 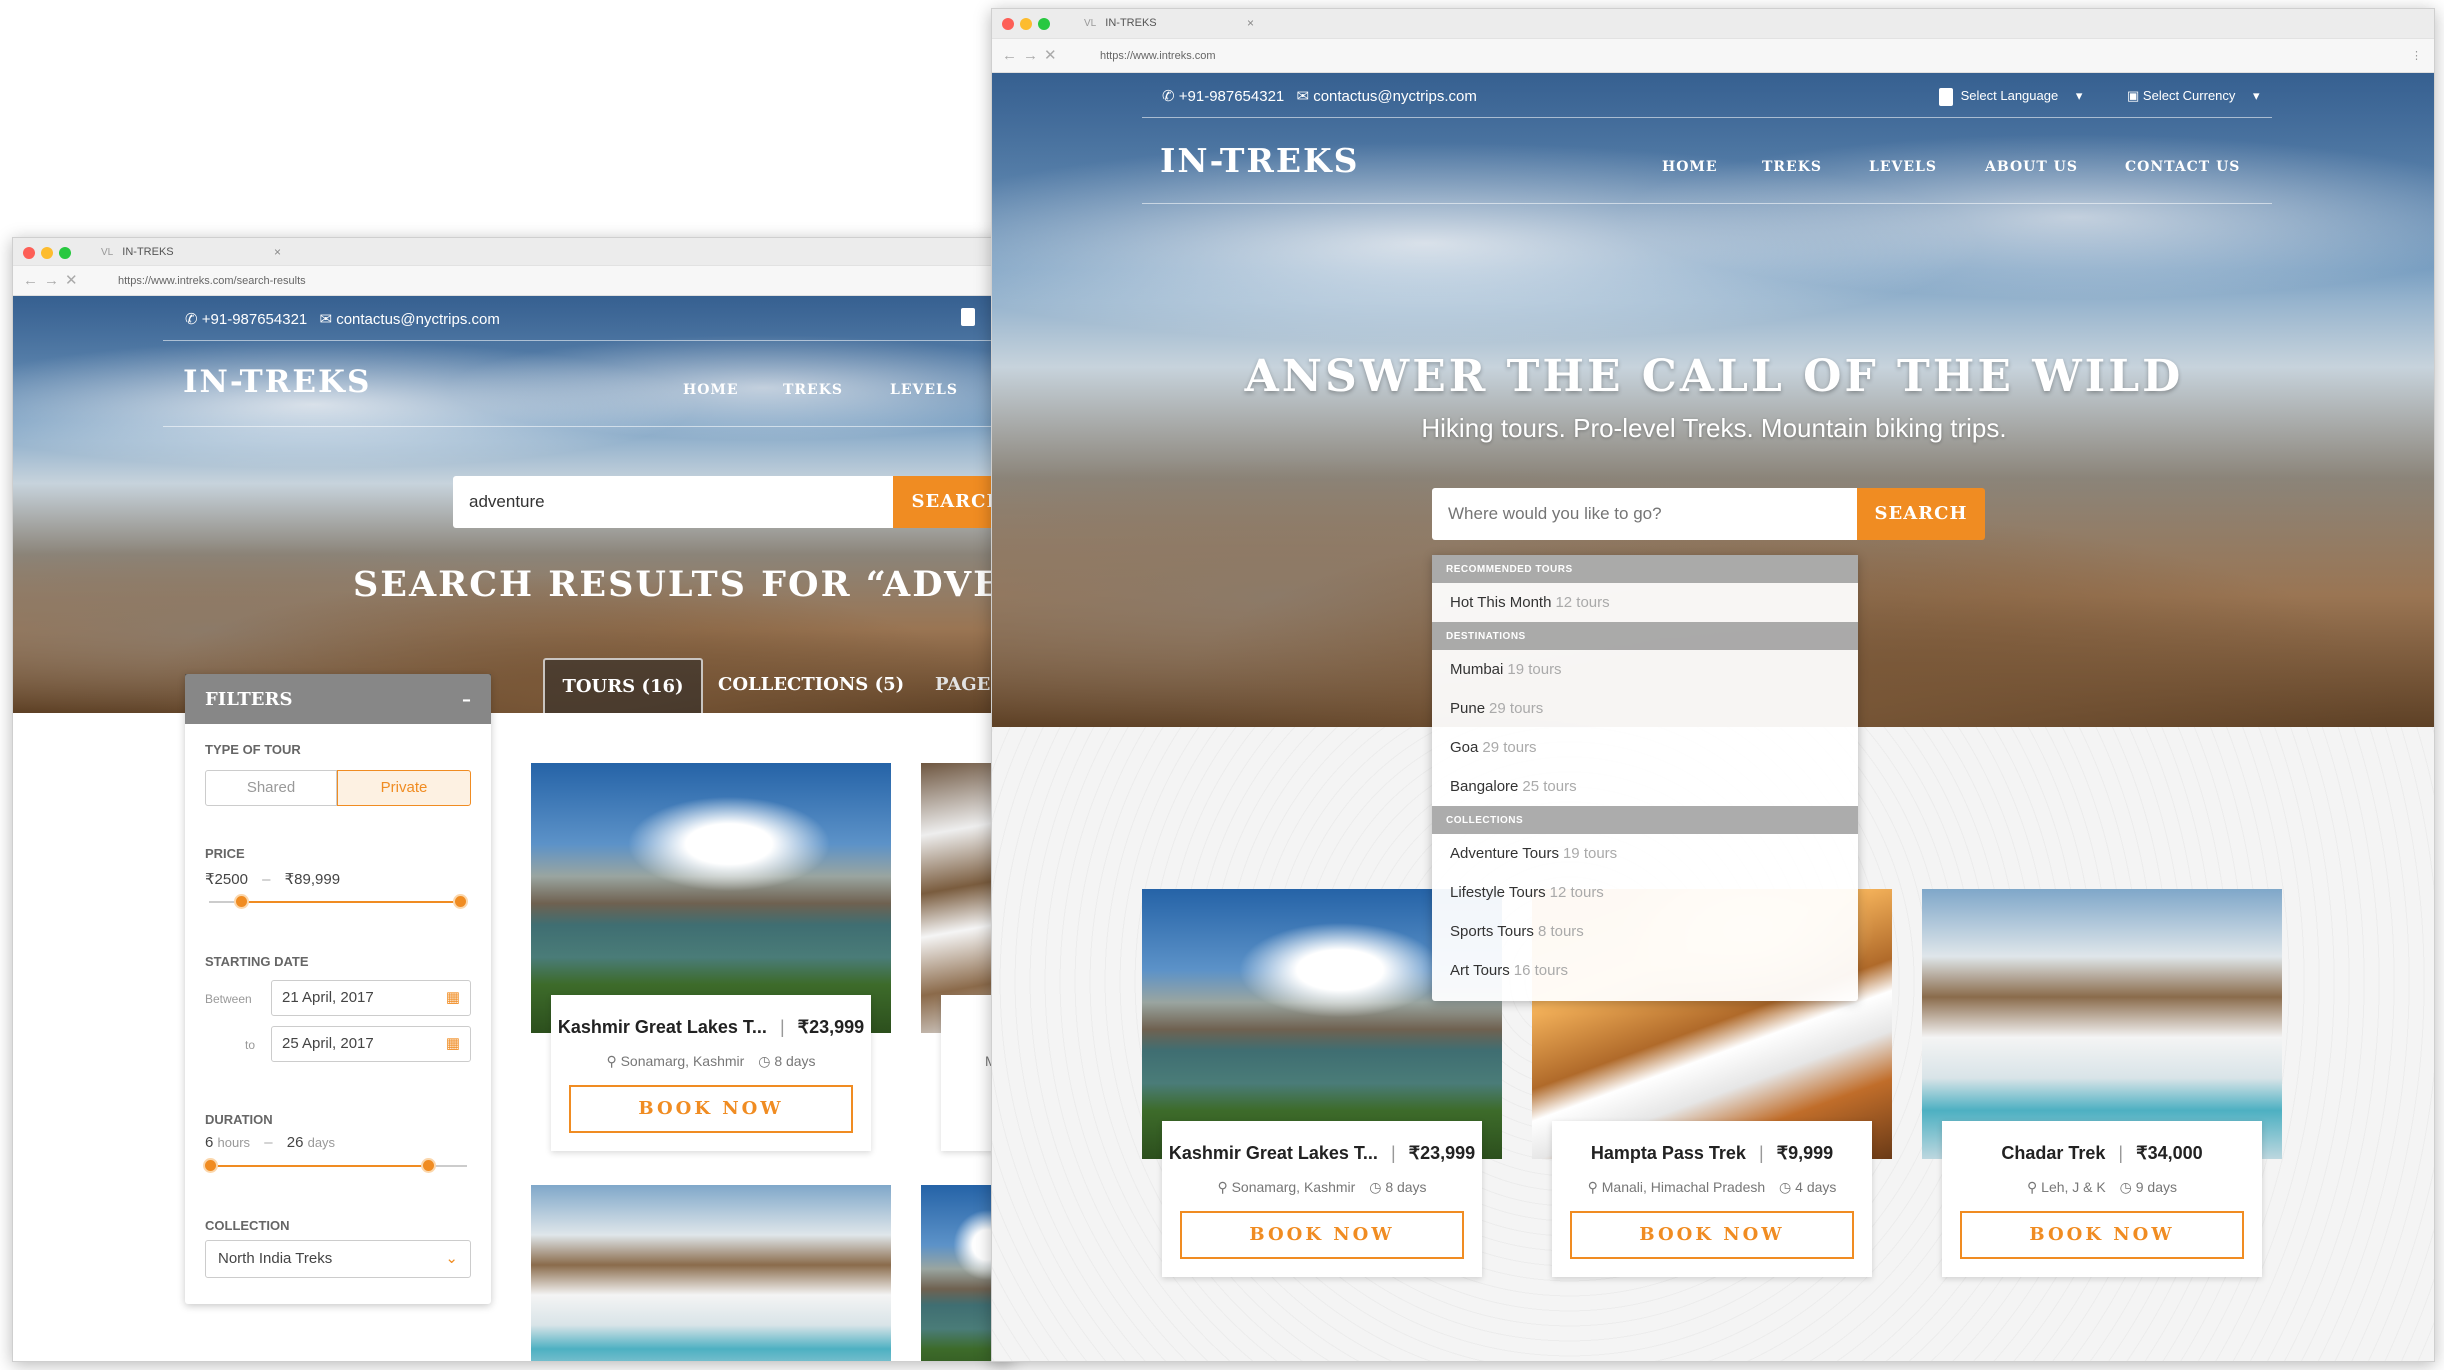 What do you see at coordinates (2010, 97) in the screenshot?
I see `language-selector: Select Language ▾` at bounding box center [2010, 97].